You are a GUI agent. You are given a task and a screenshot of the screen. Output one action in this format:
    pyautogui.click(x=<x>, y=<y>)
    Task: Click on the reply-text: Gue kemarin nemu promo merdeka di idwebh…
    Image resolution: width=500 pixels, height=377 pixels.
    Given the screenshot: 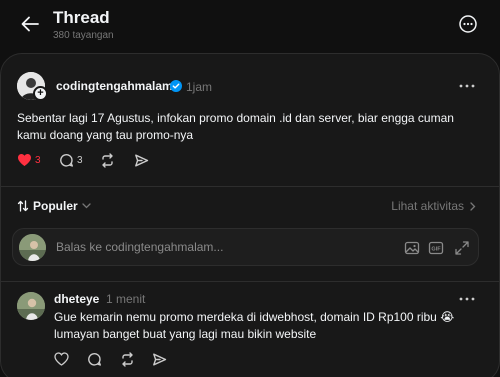 What is the action you would take?
    pyautogui.click(x=254, y=325)
    